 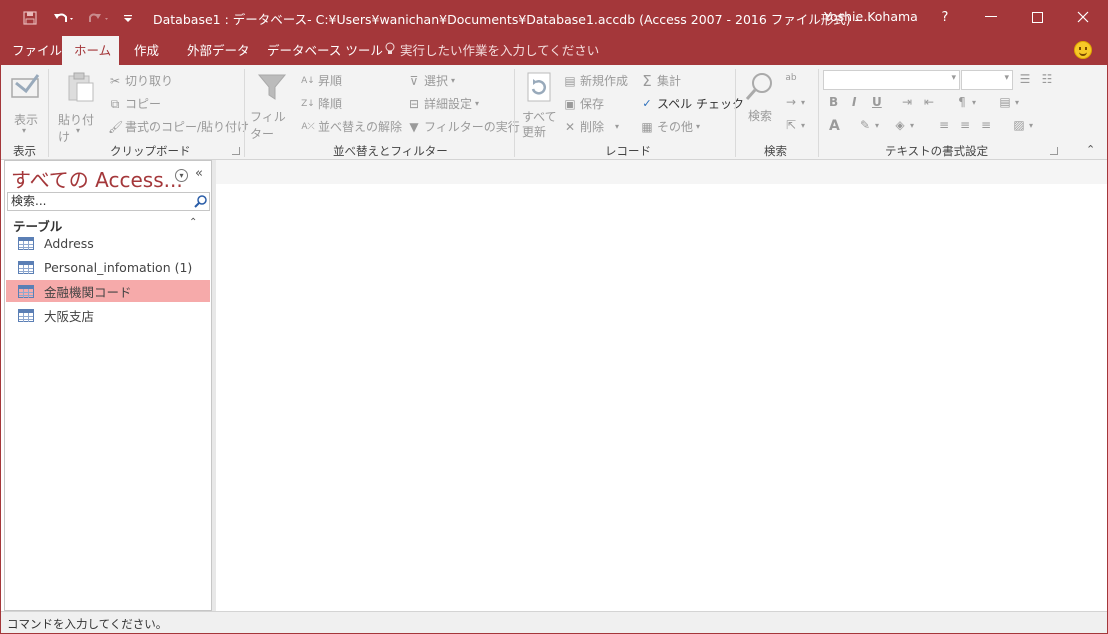 What do you see at coordinates (414, 80) in the screenshot?
I see `selection-filter-icon: ⊽` at bounding box center [414, 80].